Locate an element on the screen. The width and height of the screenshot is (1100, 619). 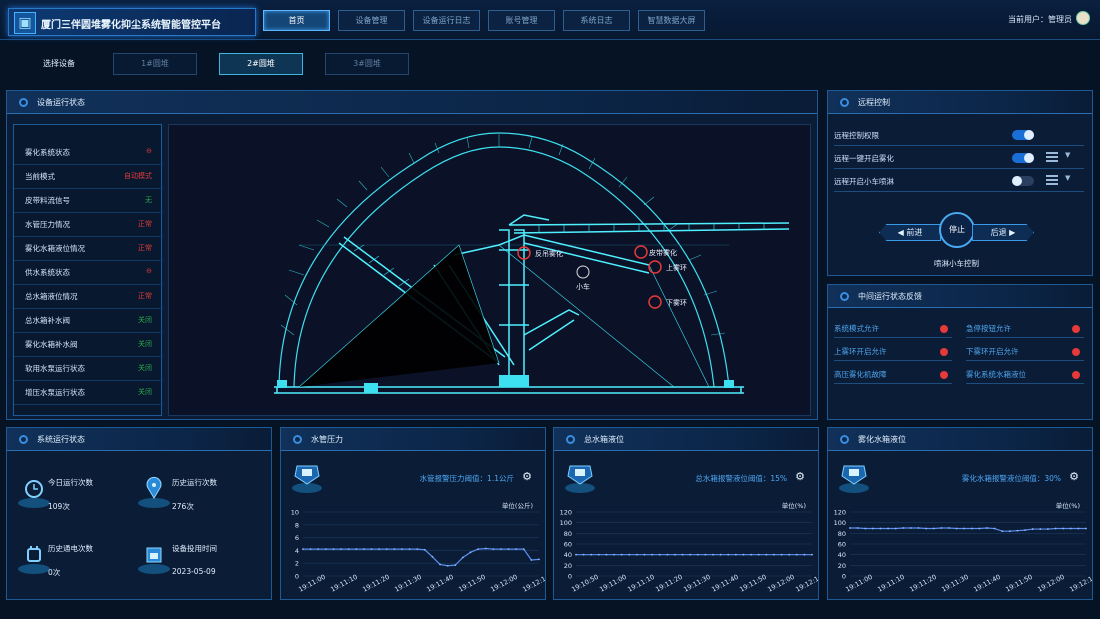
remote-control-title: 远程控制 is located at coordinates (874, 102).